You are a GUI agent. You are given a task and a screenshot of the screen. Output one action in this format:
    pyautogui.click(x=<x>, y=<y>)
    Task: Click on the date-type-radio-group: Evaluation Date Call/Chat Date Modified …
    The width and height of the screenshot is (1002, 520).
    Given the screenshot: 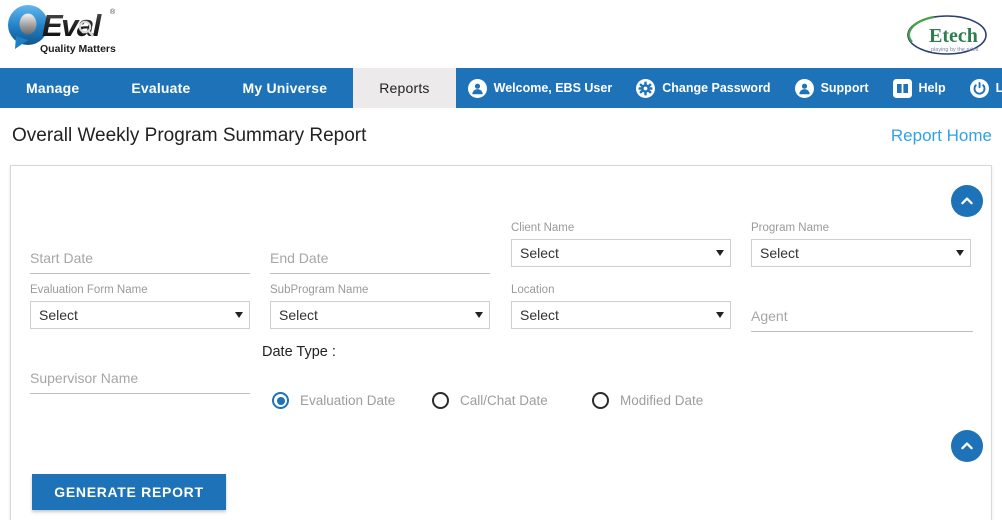 What is the action you would take?
    pyautogui.click(x=487, y=400)
    